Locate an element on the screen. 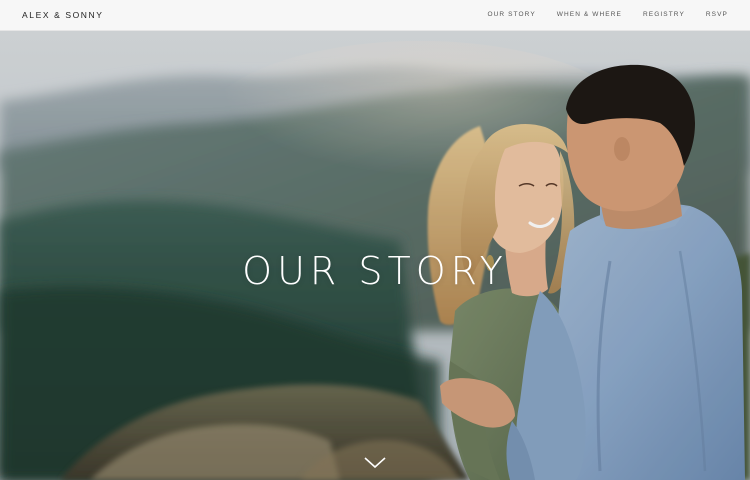  nav-link-when-where: WHEN & WHERE is located at coordinates (589, 14).